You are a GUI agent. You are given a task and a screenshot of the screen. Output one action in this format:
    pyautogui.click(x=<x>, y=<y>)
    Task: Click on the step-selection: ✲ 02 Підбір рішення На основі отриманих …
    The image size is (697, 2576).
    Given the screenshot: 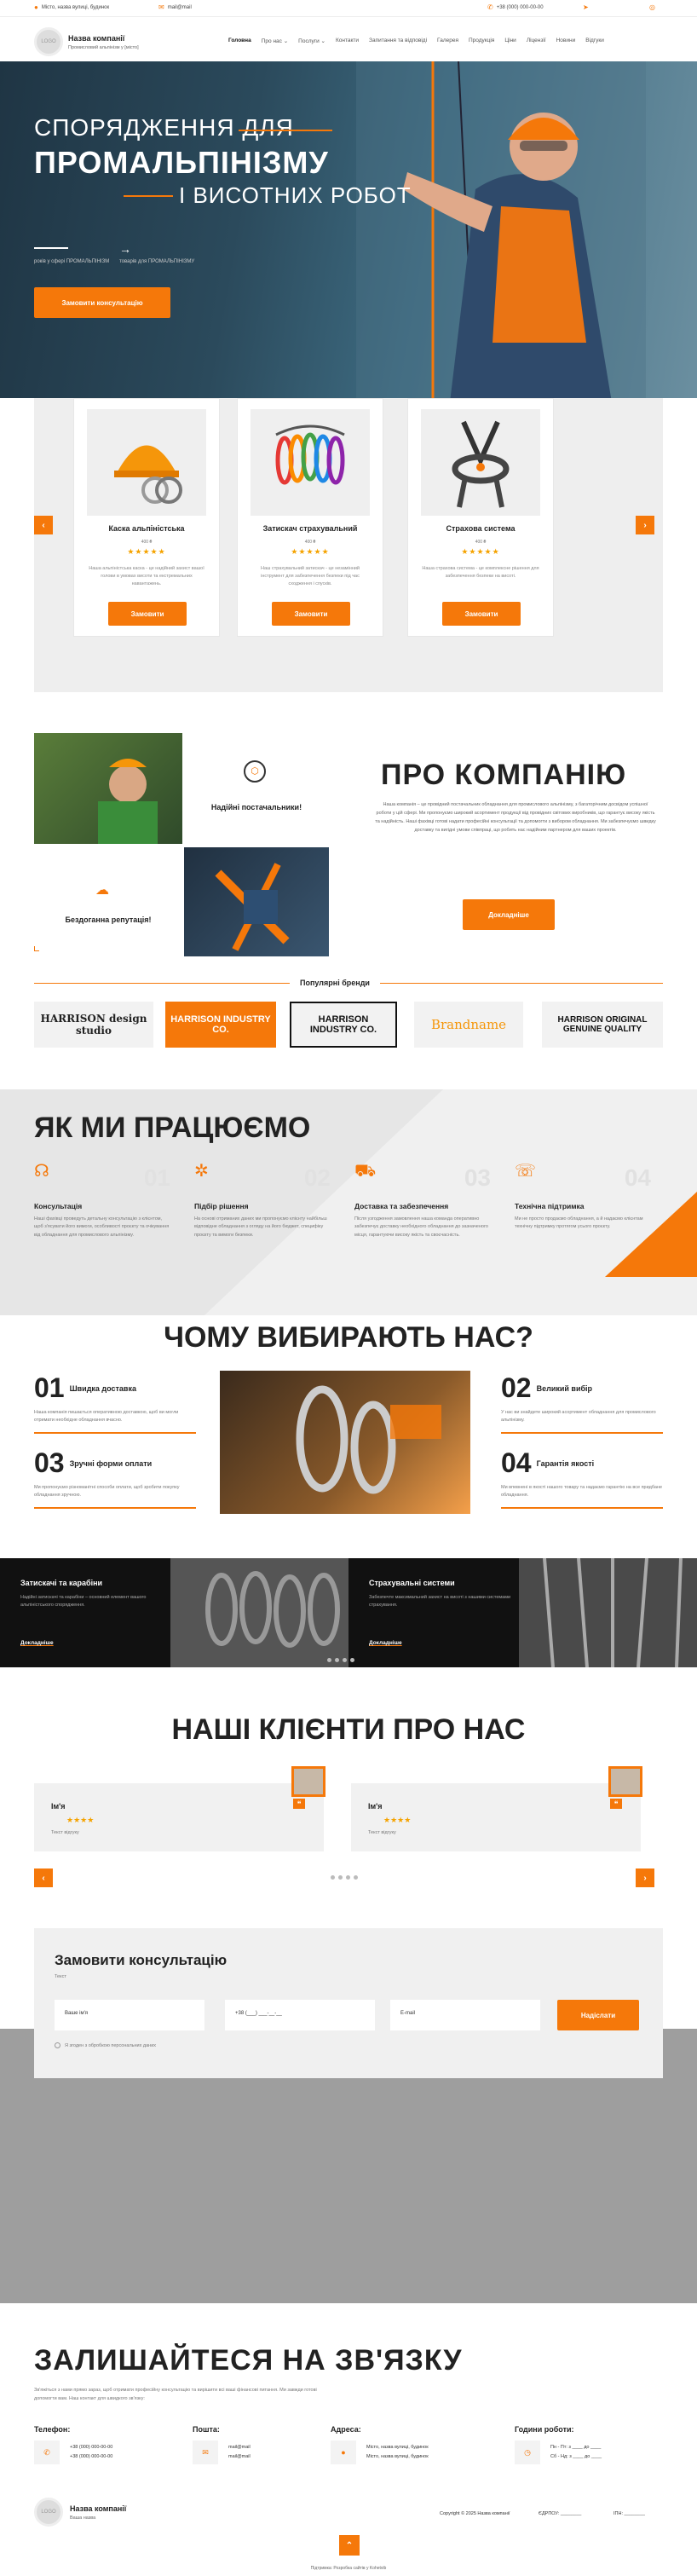 What is the action you would take?
    pyautogui.click(x=262, y=1200)
    